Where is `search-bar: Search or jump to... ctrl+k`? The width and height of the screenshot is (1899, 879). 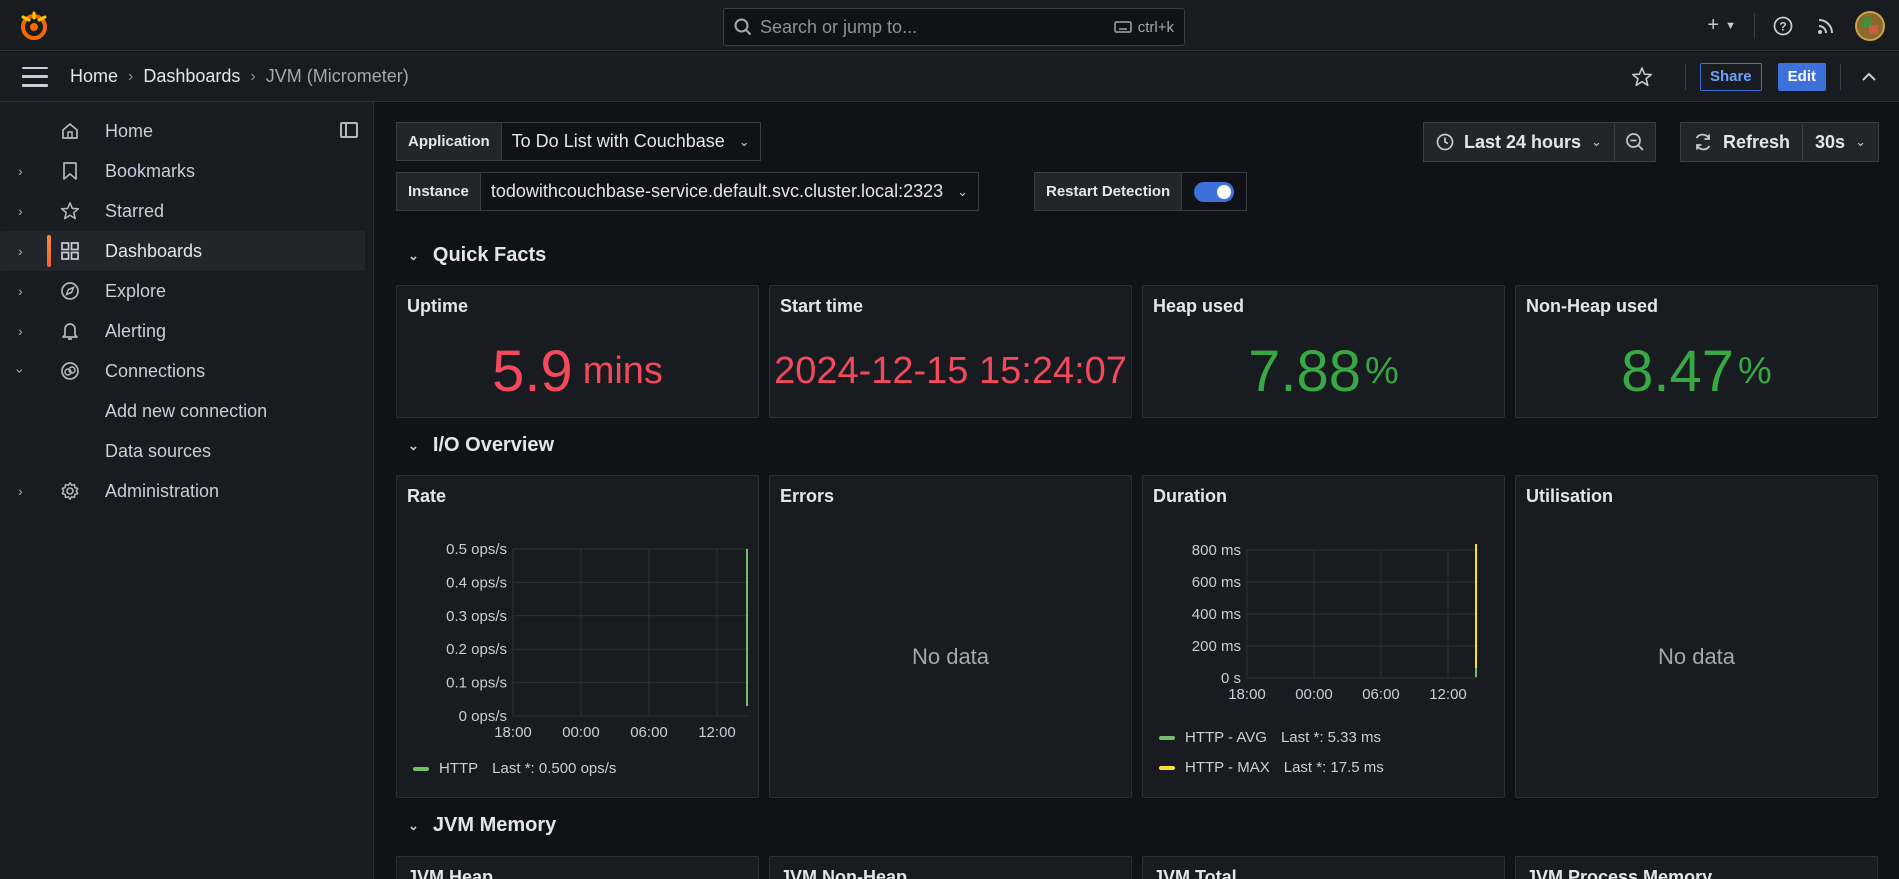
search-bar: Search or jump to... ctrl+k is located at coordinates (954, 27).